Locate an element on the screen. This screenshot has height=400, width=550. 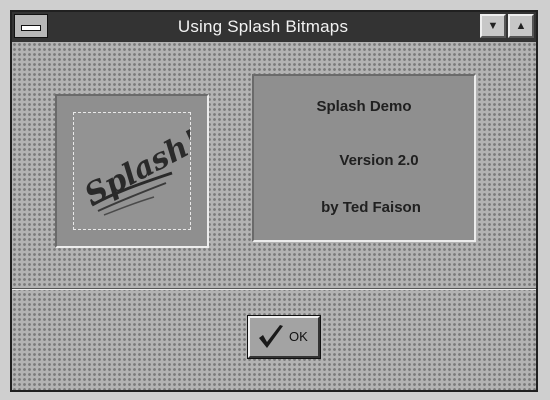
chevron-down-icon: ▼ is located at coordinates (493, 26).